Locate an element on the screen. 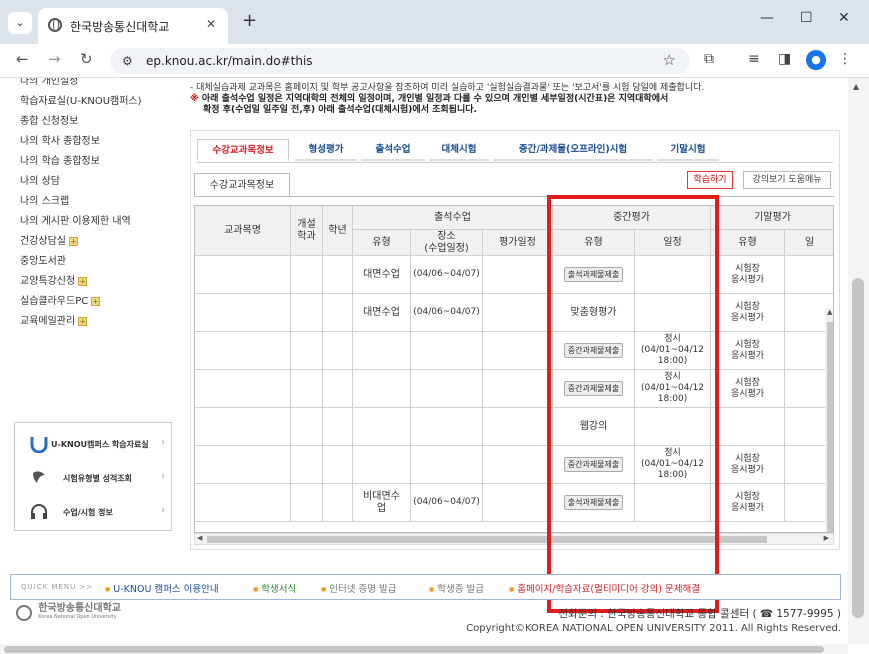 This screenshot has height=654, width=869. quick-link-class-info: 수업/시험 정보 › is located at coordinates (94, 512).